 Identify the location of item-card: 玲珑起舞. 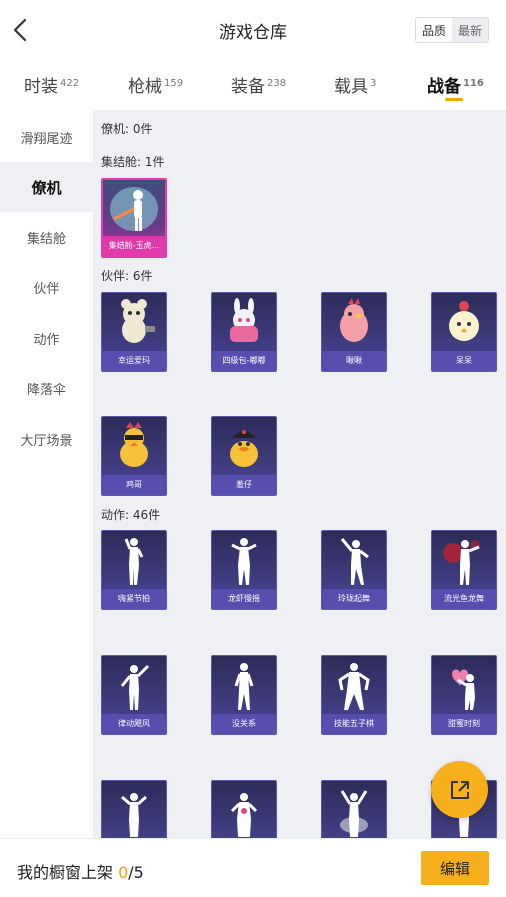
(354, 570).